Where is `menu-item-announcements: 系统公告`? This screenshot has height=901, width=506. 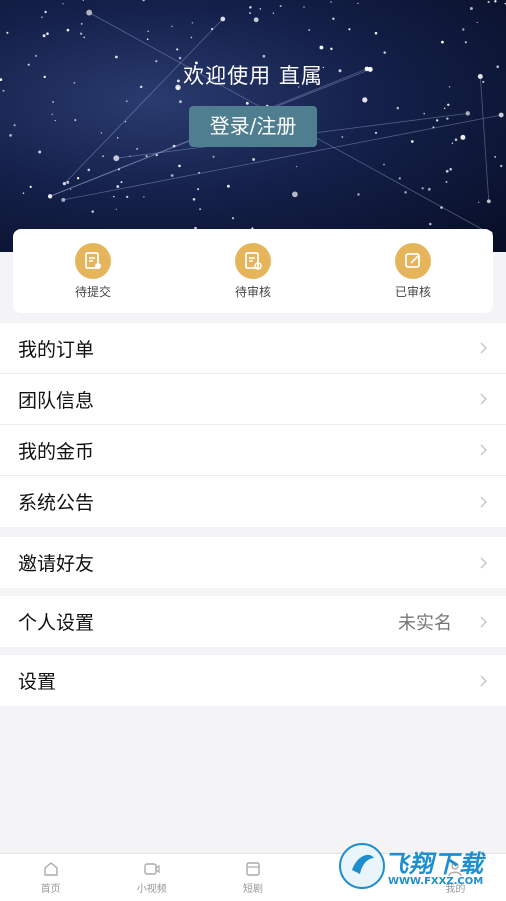 menu-item-announcements: 系统公告 is located at coordinates (253, 501).